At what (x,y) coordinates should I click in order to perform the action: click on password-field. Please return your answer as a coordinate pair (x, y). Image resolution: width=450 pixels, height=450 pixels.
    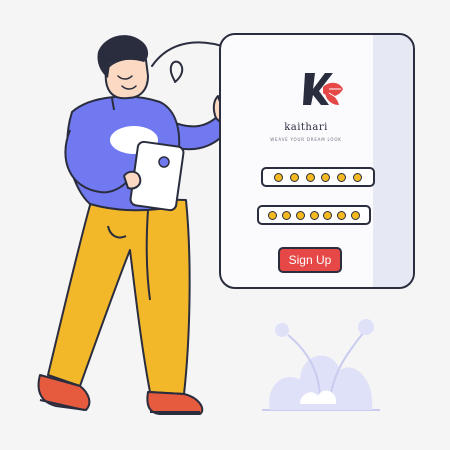
    Looking at the image, I should click on (318, 177).